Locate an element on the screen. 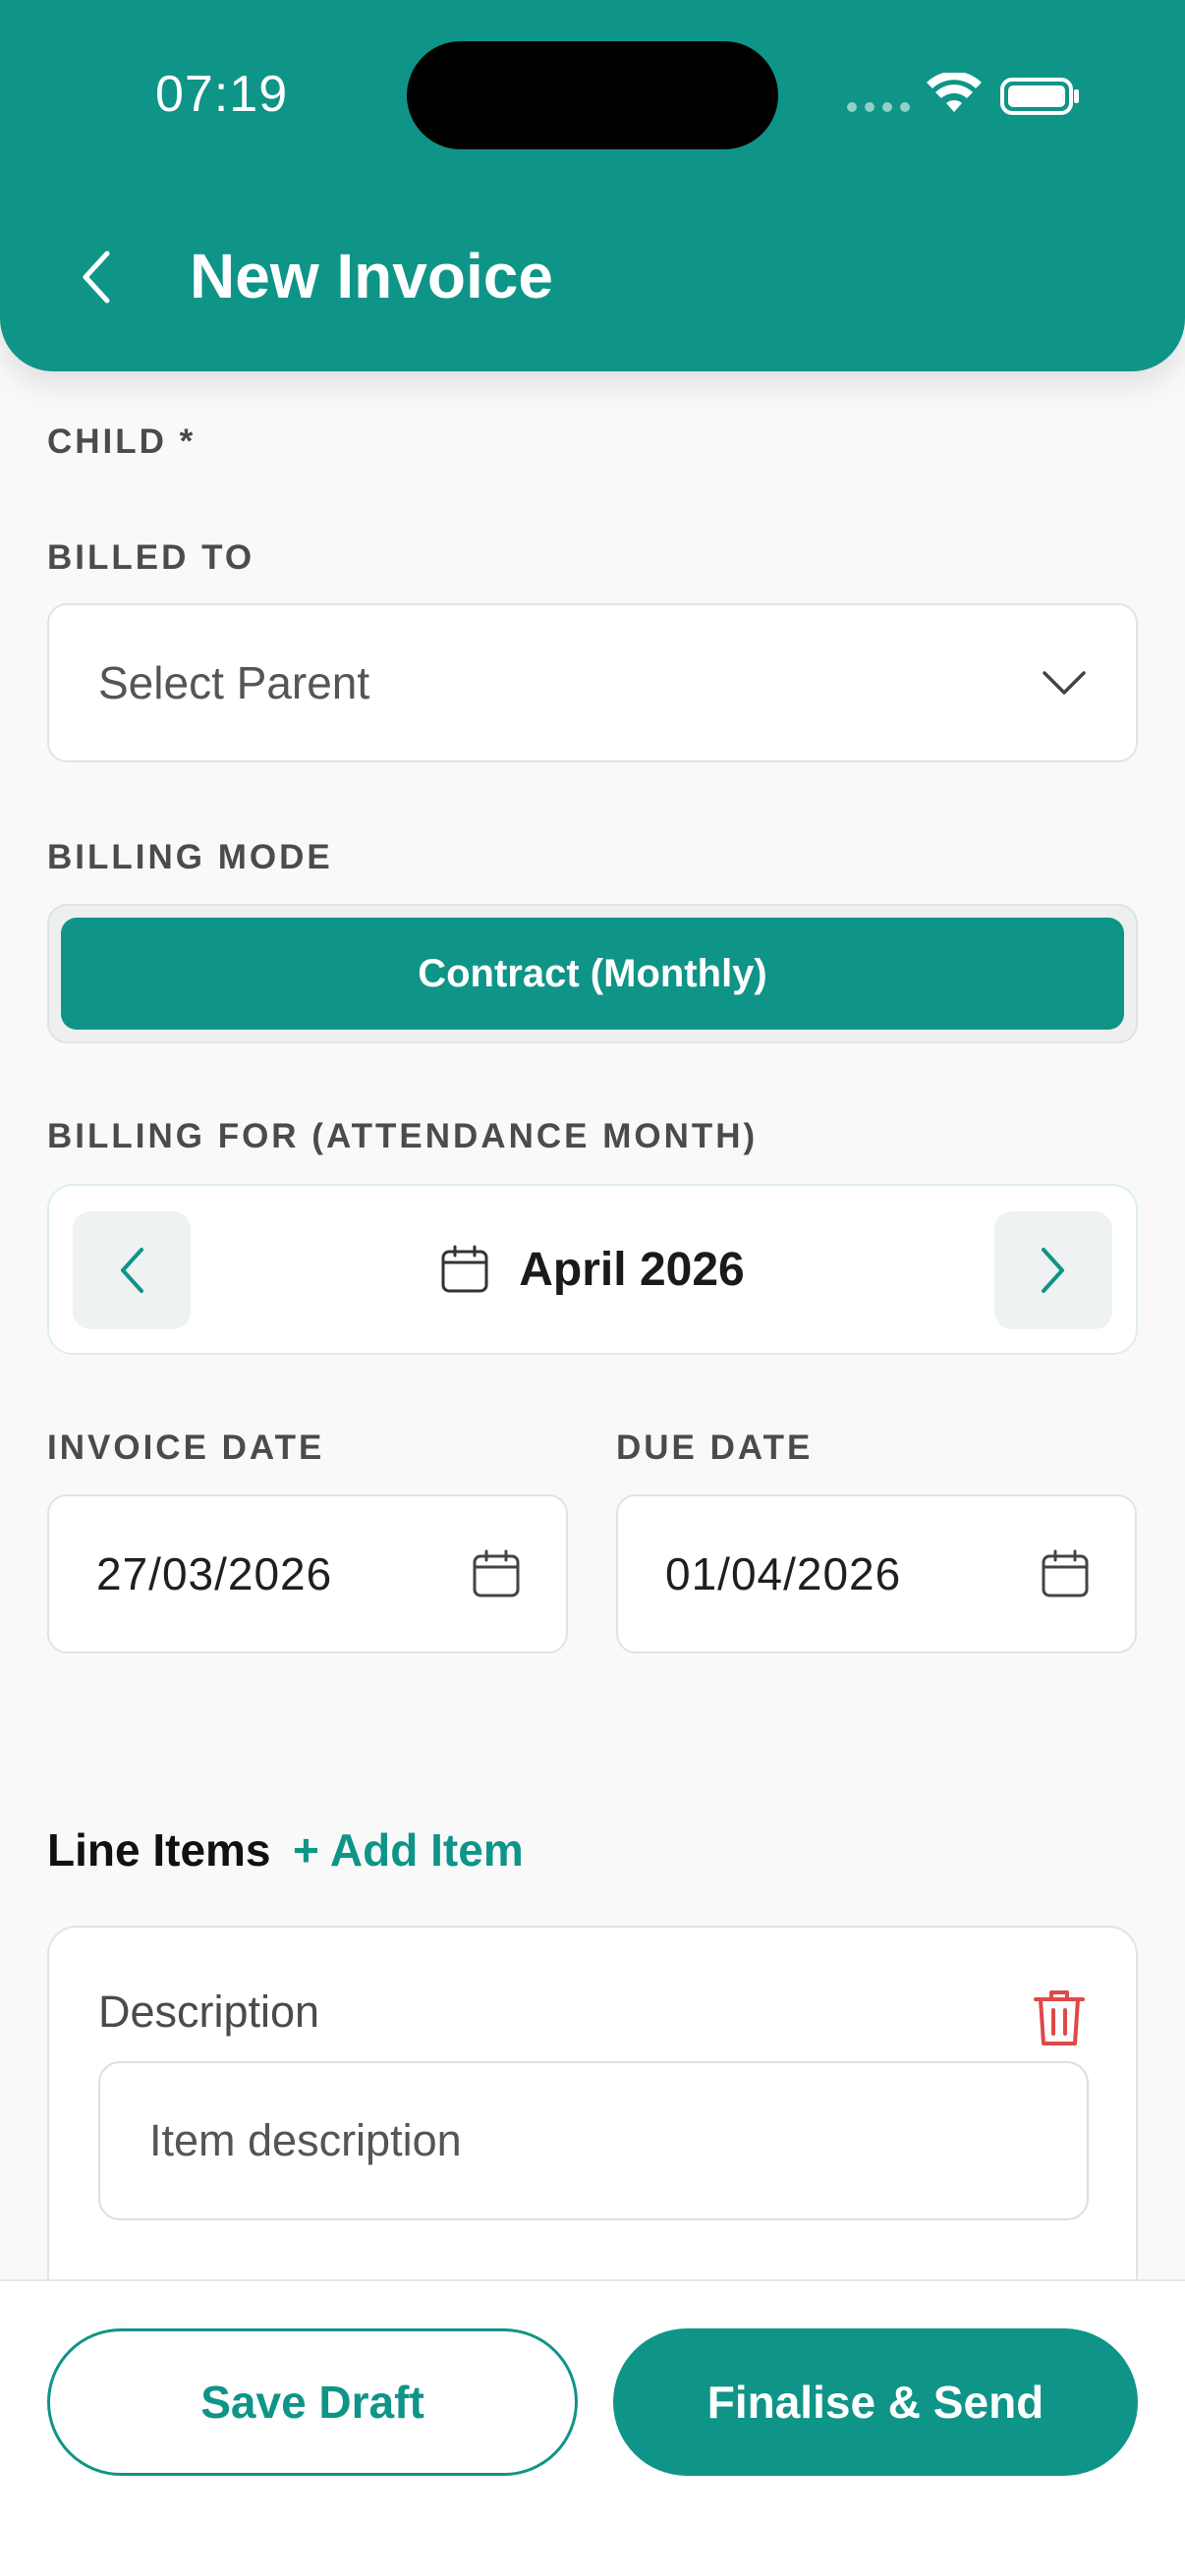  month-display: April 2026 is located at coordinates (592, 1269).